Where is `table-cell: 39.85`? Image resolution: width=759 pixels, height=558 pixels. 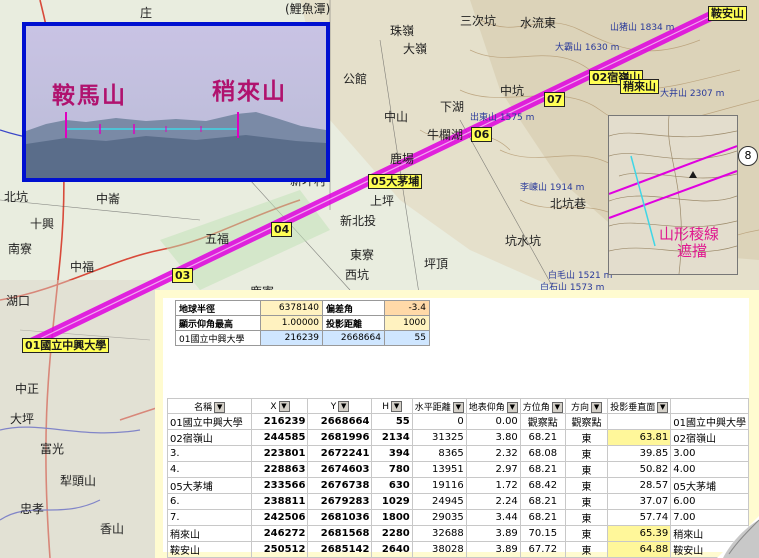
table-cell: 39.85 is located at coordinates (639, 453).